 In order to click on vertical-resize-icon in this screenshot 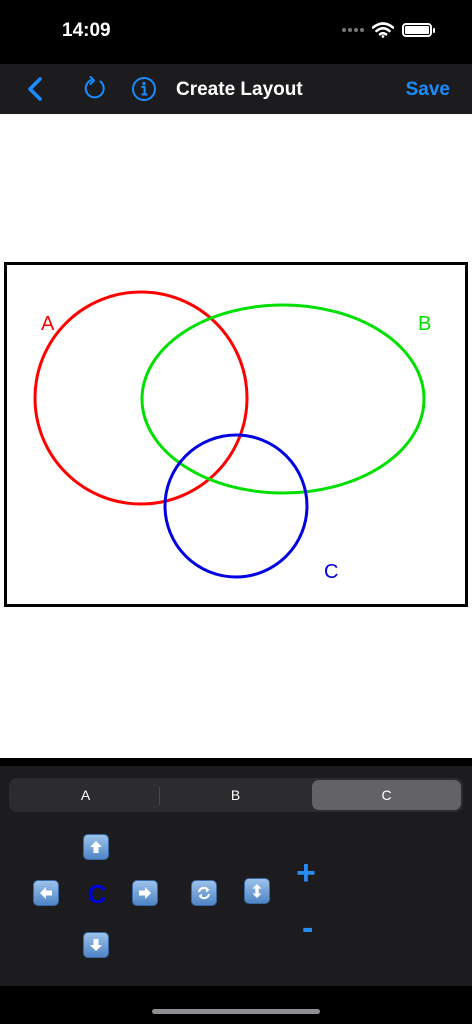, I will do `click(257, 891)`.